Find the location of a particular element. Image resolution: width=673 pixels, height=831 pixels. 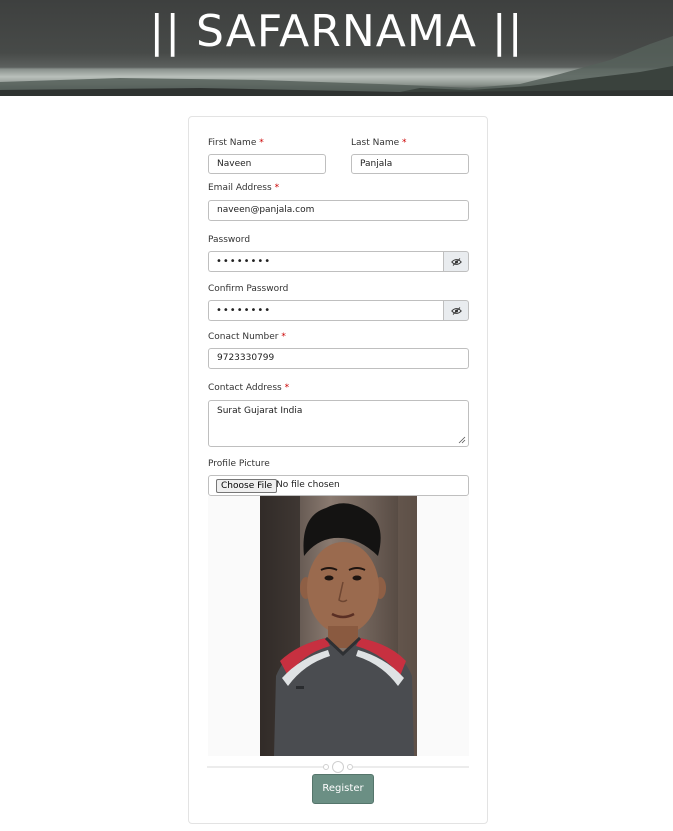

resize-grip-icon is located at coordinates (462, 440).